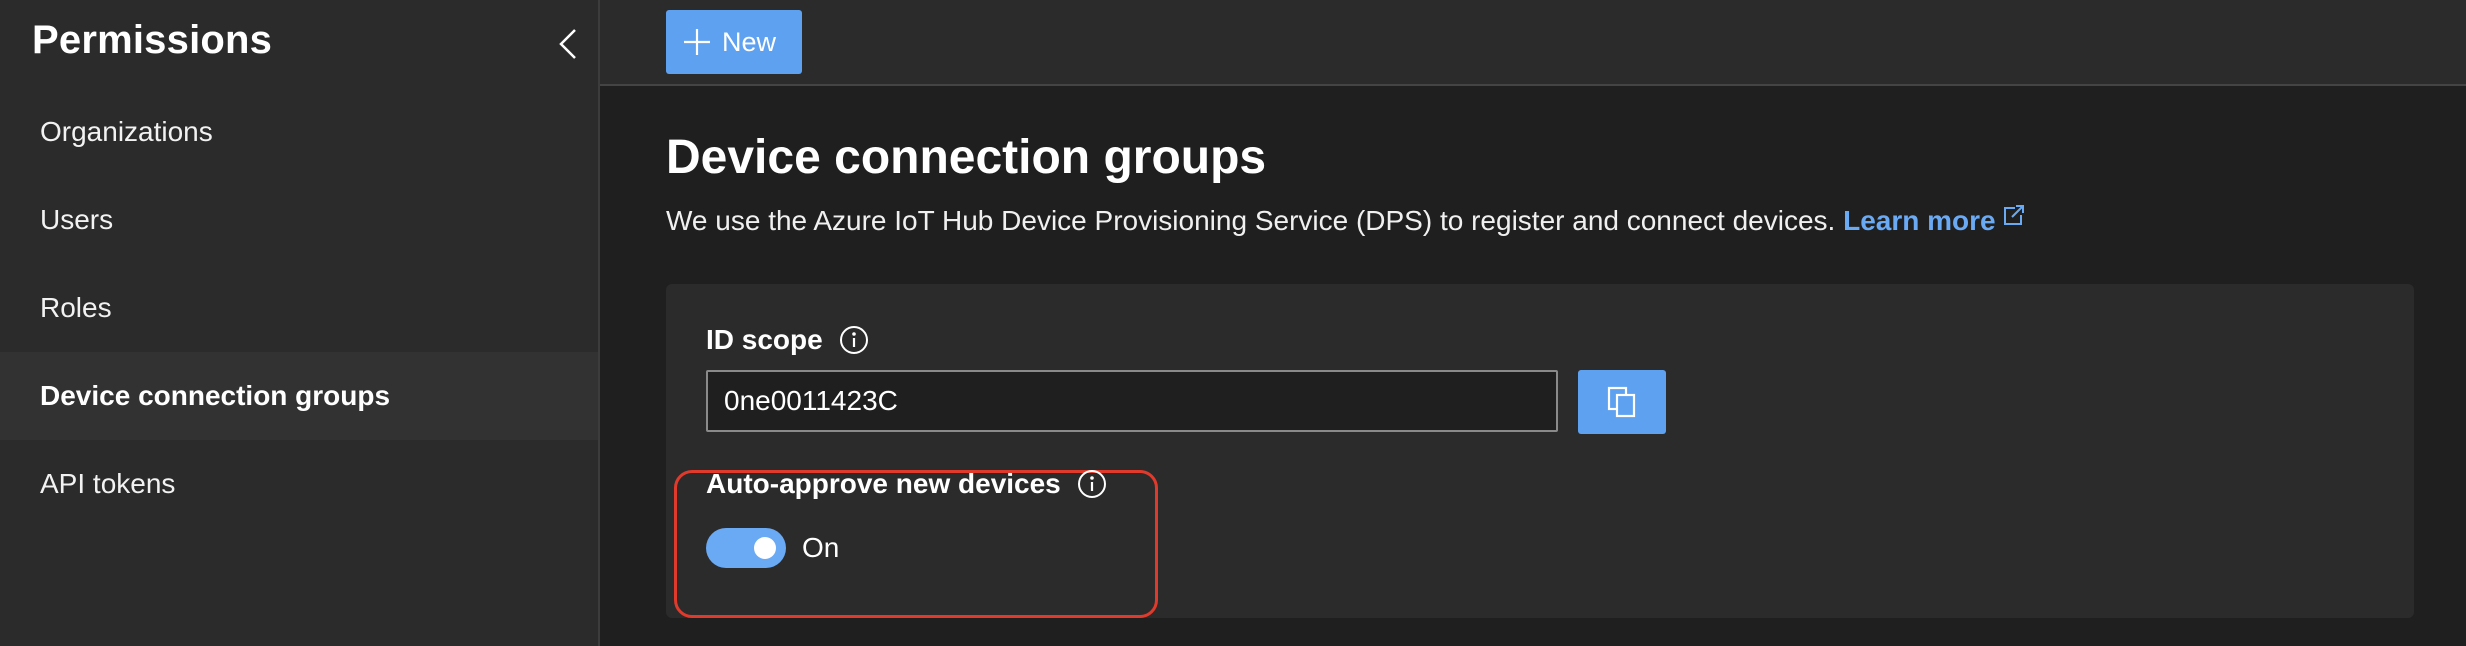 The height and width of the screenshot is (646, 2466). I want to click on id-scope-label: ID scope, so click(787, 340).